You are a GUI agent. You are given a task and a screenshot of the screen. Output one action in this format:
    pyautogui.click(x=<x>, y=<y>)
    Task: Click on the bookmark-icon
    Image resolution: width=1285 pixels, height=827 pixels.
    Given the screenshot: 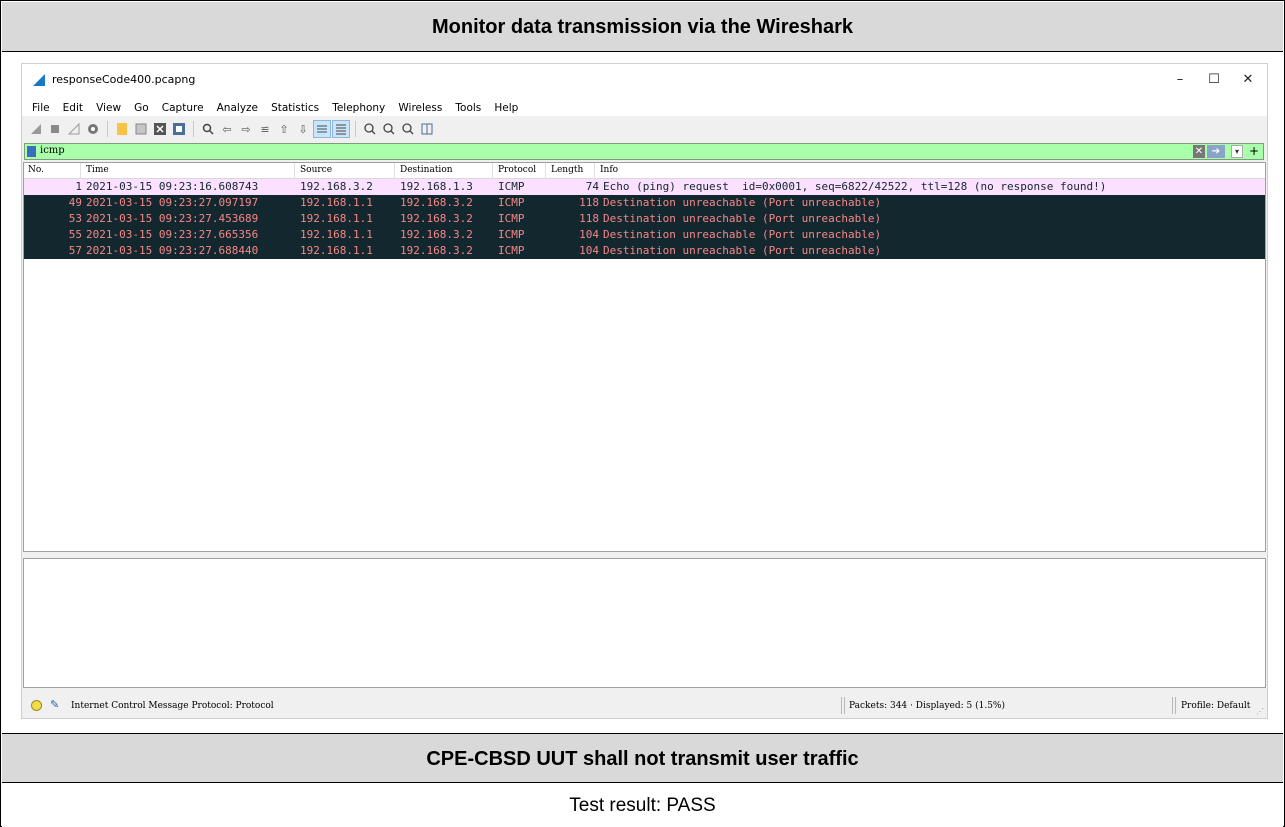 What is the action you would take?
    pyautogui.click(x=31, y=151)
    